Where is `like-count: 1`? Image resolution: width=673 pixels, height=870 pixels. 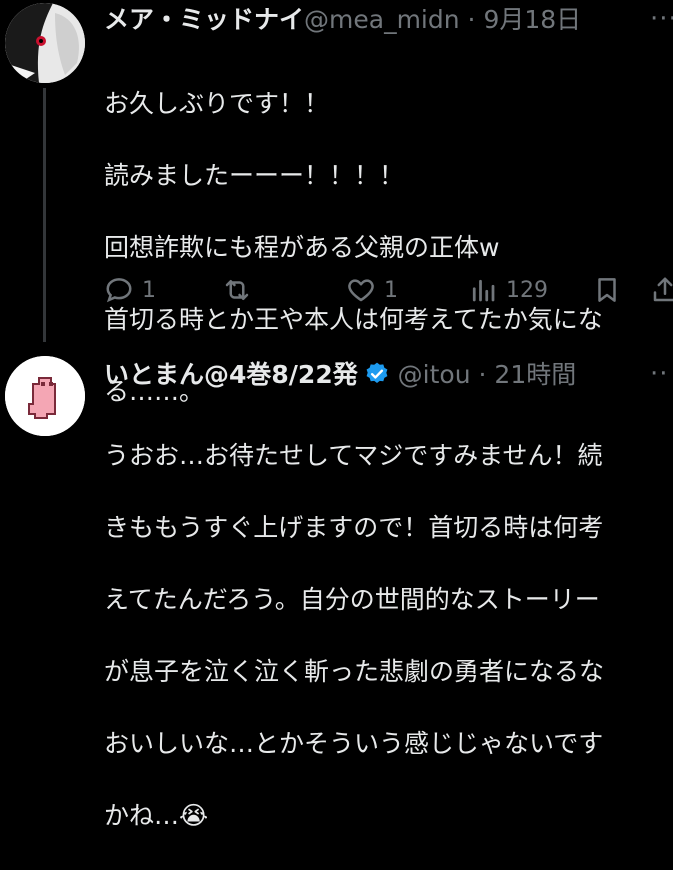 like-count: 1 is located at coordinates (391, 290).